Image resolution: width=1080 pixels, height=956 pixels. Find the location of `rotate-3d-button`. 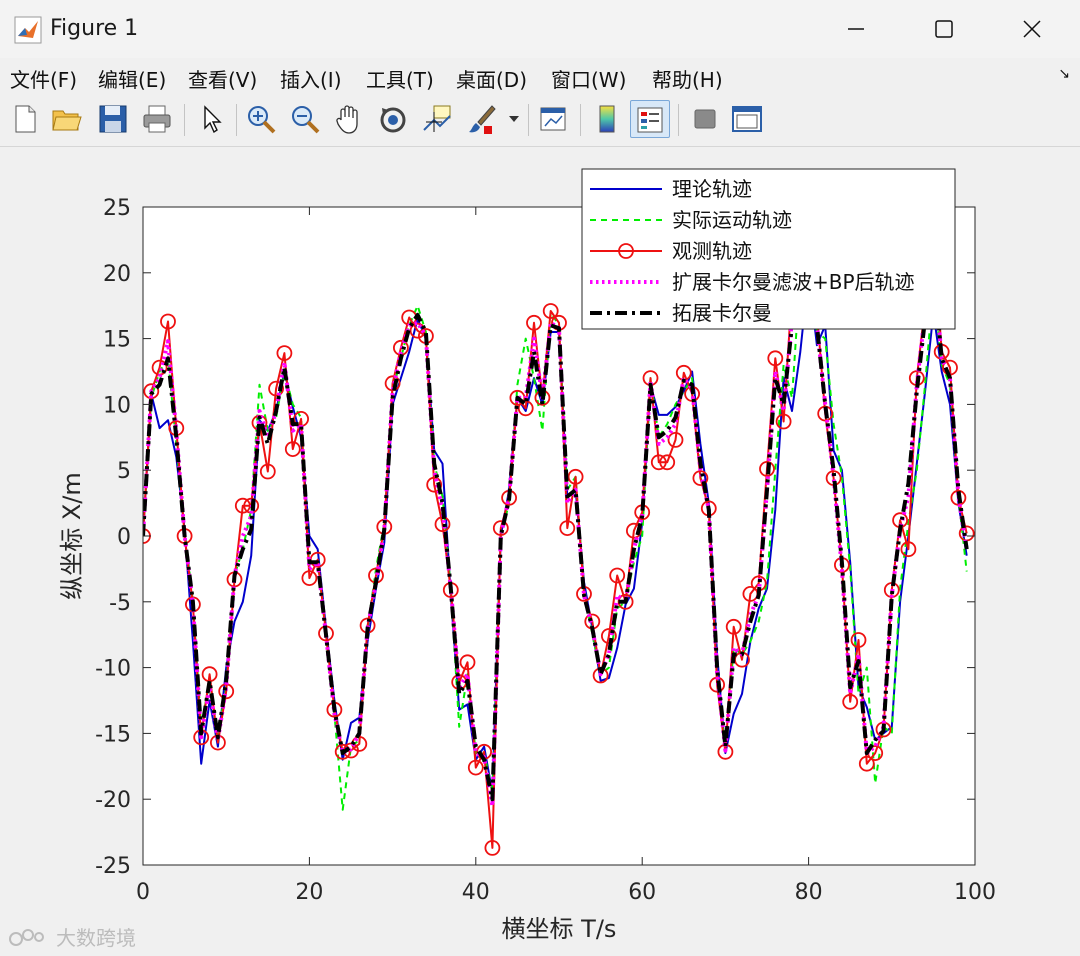

rotate-3d-button is located at coordinates (393, 119).